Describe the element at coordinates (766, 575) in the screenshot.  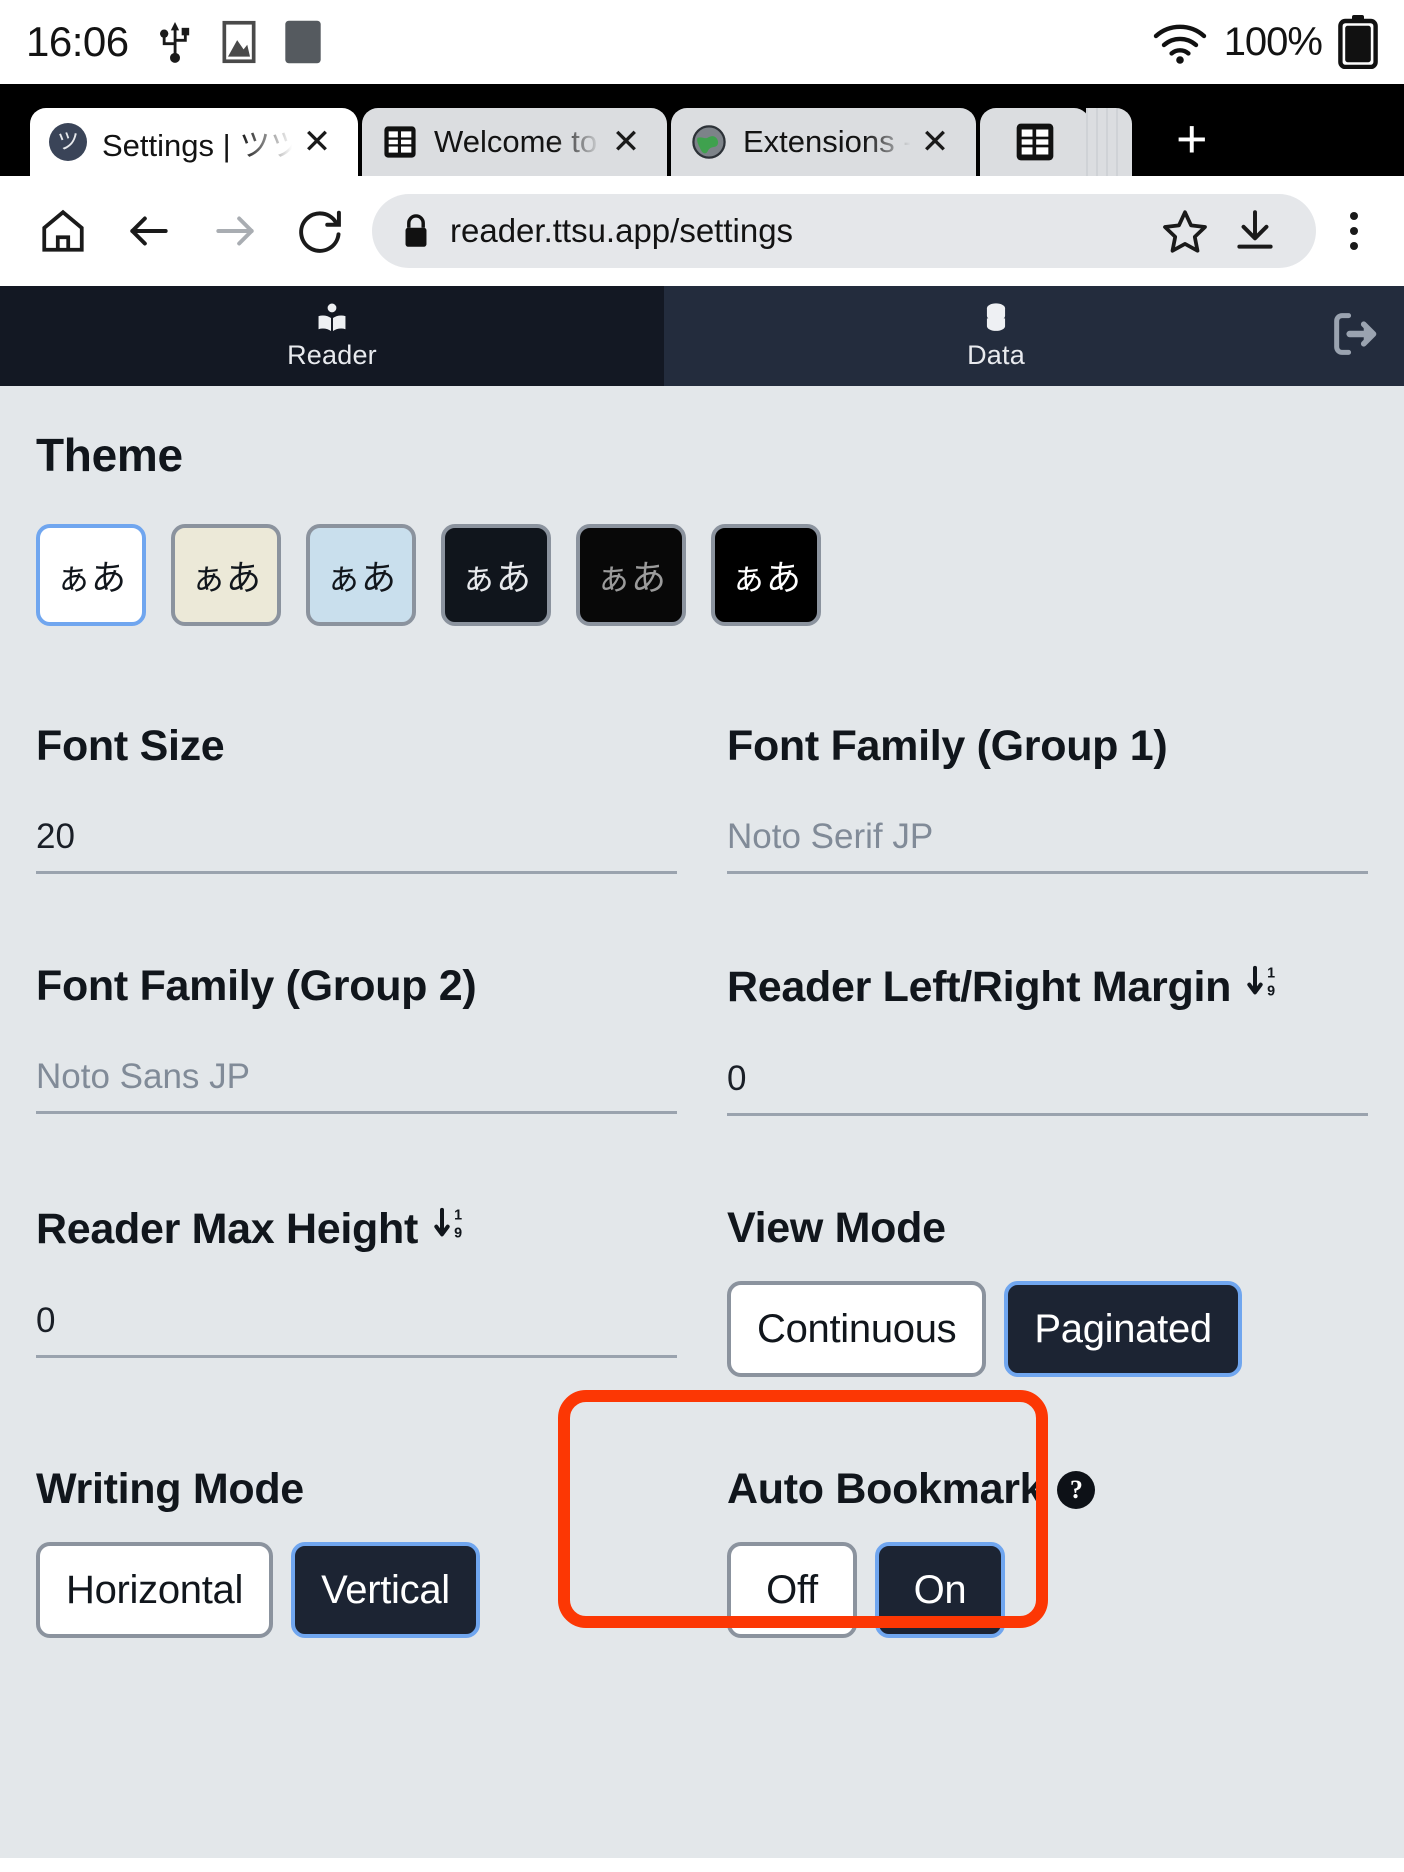
I see `theme-swatch-pure-black: ぁあ` at that location.